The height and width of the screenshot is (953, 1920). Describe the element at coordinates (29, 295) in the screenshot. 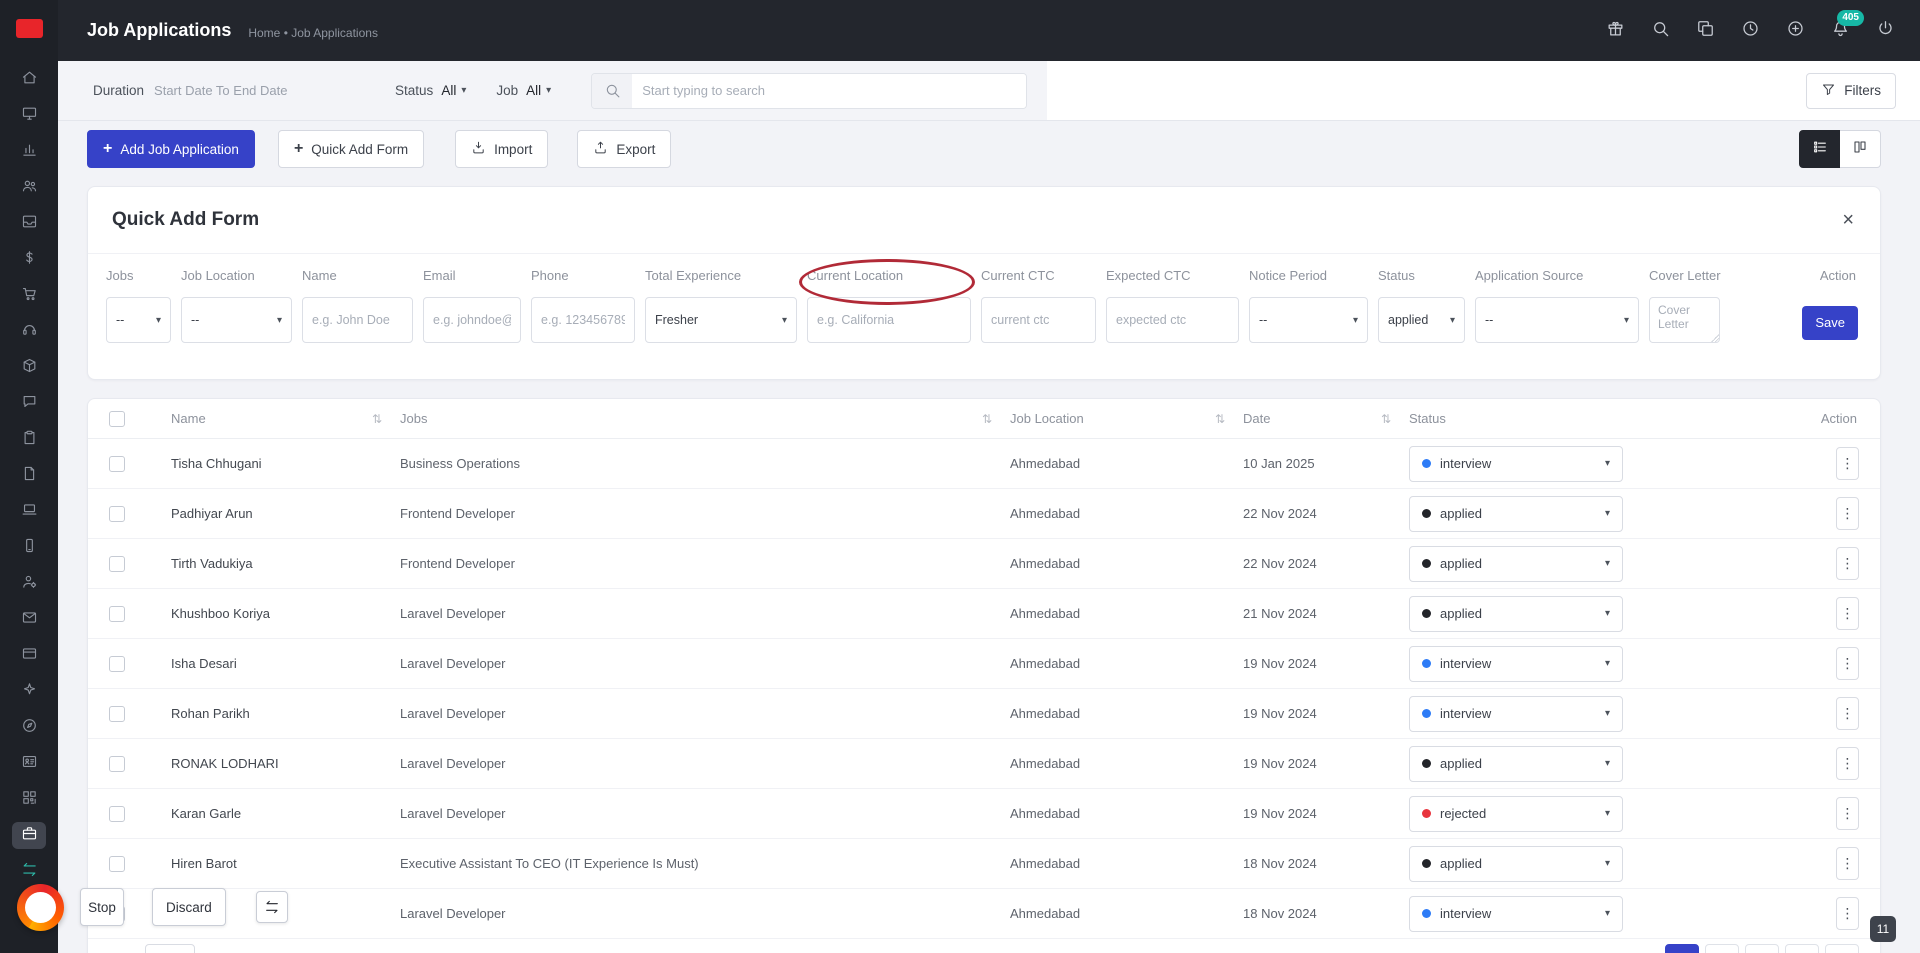

I see `sidebar-item-purchases` at that location.